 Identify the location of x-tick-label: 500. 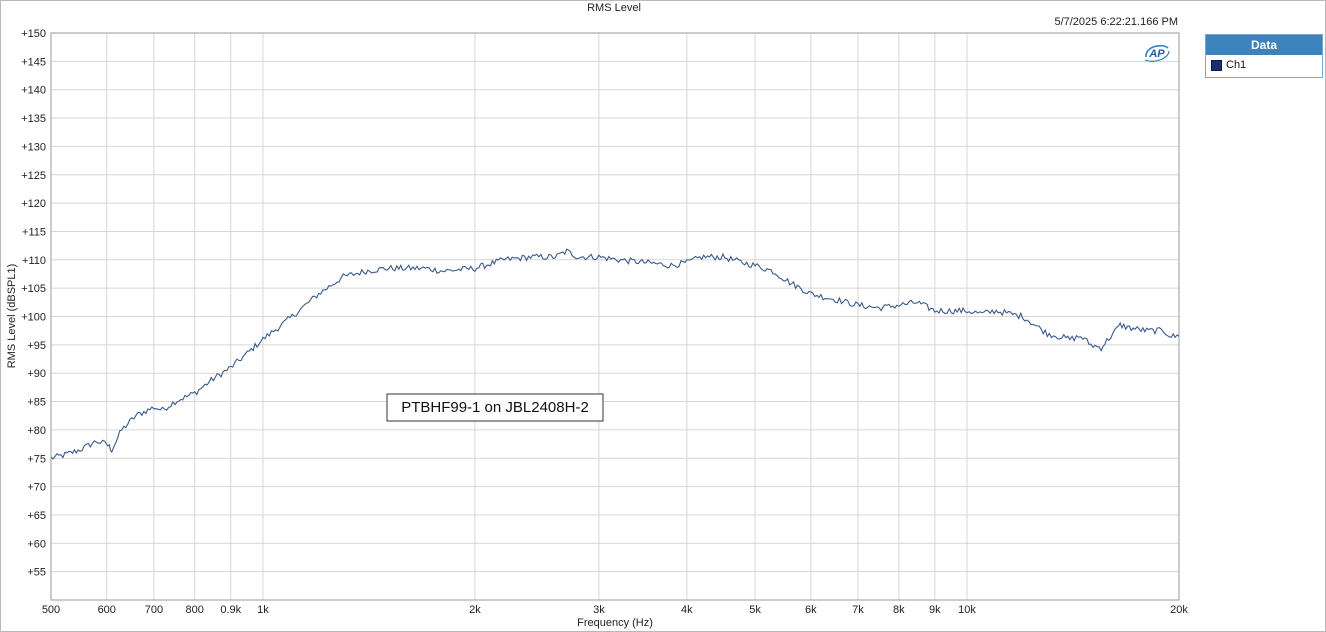
(51, 610).